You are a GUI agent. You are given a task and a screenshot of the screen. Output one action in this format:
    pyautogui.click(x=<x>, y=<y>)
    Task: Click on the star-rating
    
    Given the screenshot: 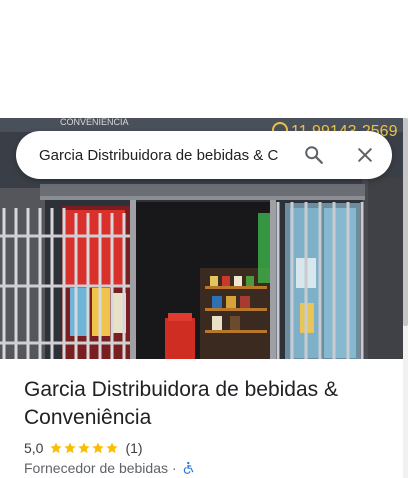 What is the action you would take?
    pyautogui.click(x=84, y=448)
    